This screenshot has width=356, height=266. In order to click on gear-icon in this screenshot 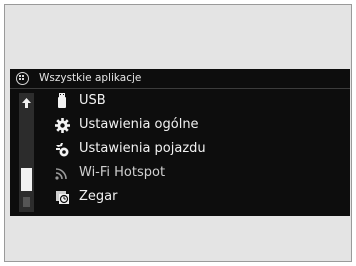, I will do `click(62, 125)`.